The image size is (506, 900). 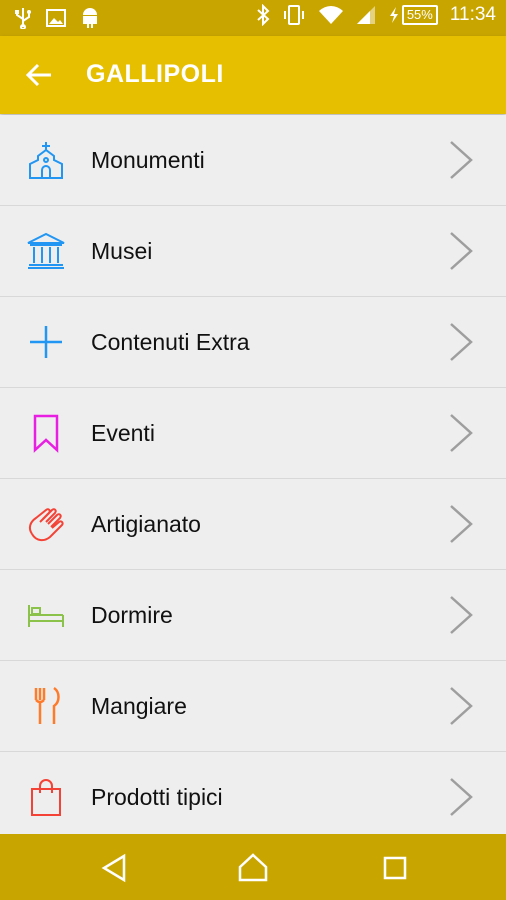 I want to click on vibrate-icon, so click(x=293, y=15).